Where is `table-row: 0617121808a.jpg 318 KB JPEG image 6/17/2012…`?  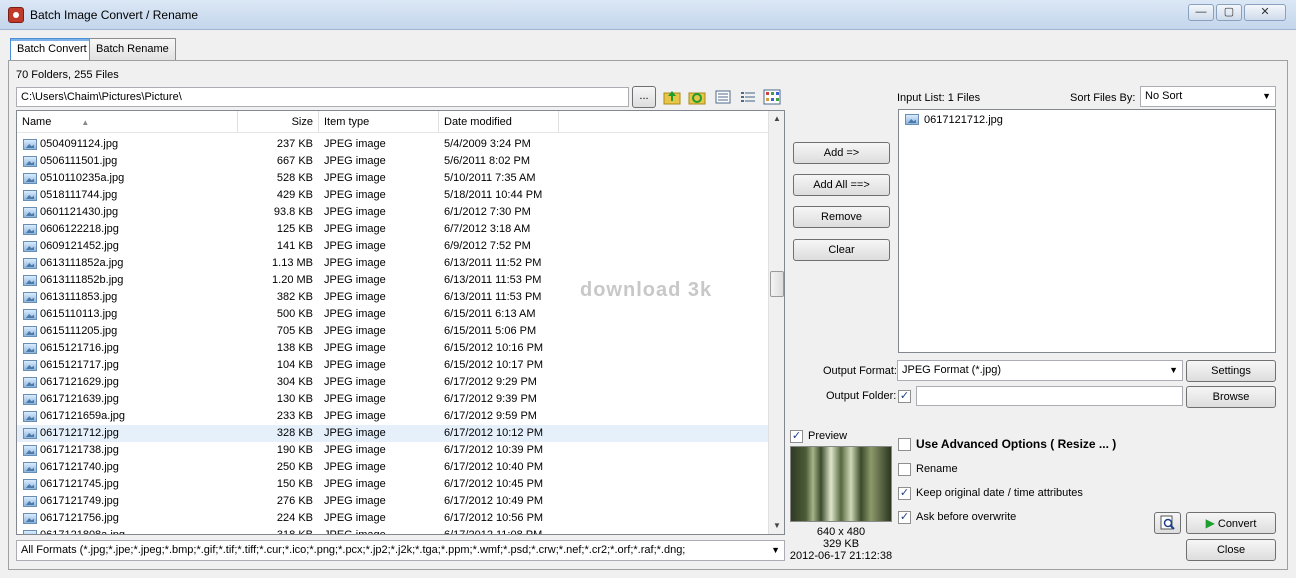 table-row: 0617121808a.jpg 318 KB JPEG image 6/17/2012… is located at coordinates (393, 531).